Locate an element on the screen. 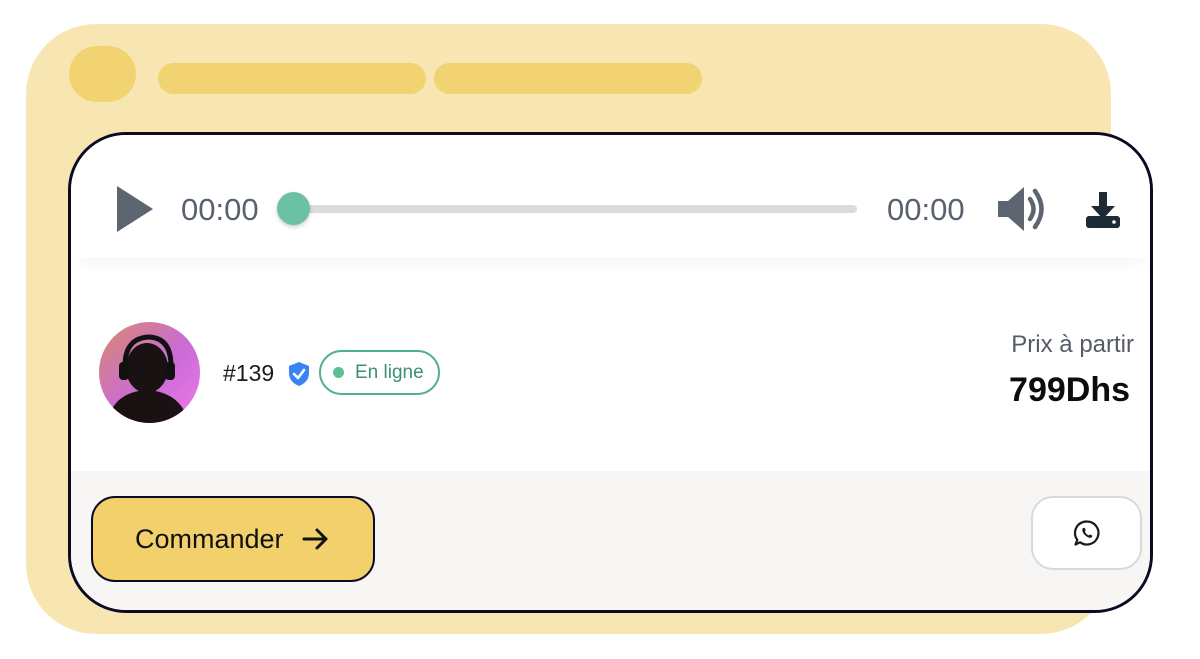  whatsapp-button is located at coordinates (1086, 533).